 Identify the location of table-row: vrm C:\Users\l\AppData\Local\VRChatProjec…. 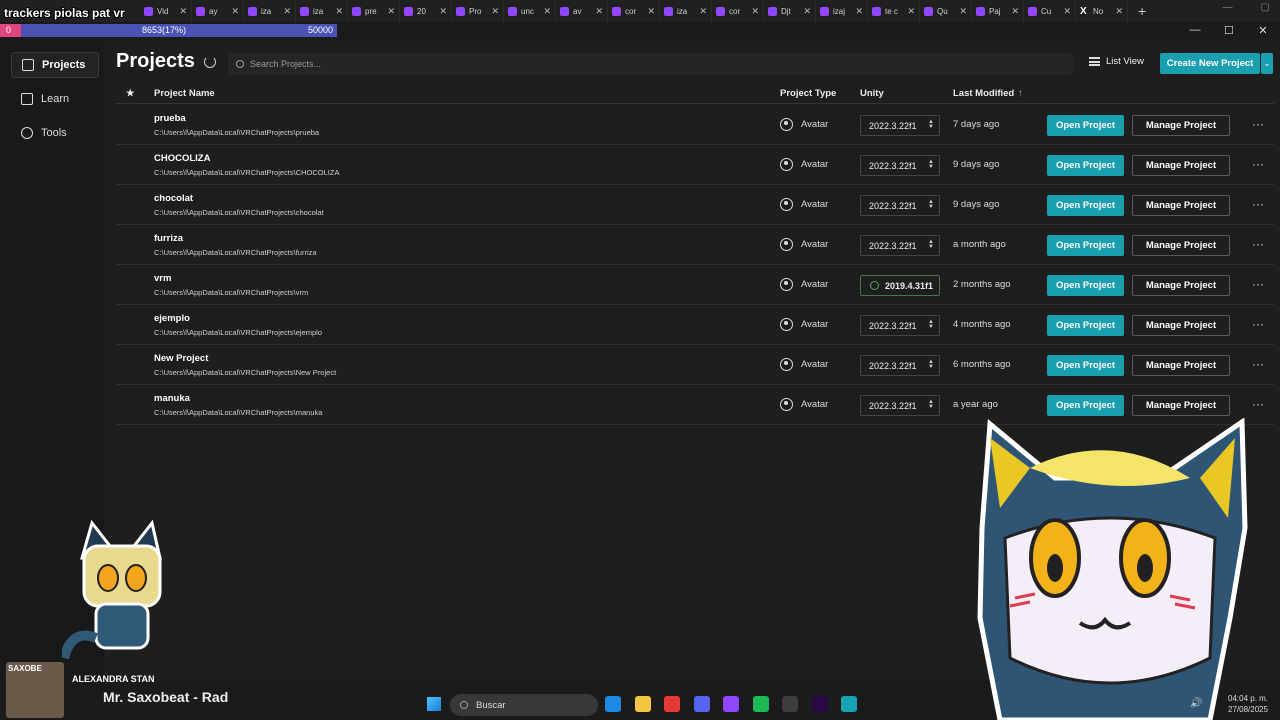
(695, 285).